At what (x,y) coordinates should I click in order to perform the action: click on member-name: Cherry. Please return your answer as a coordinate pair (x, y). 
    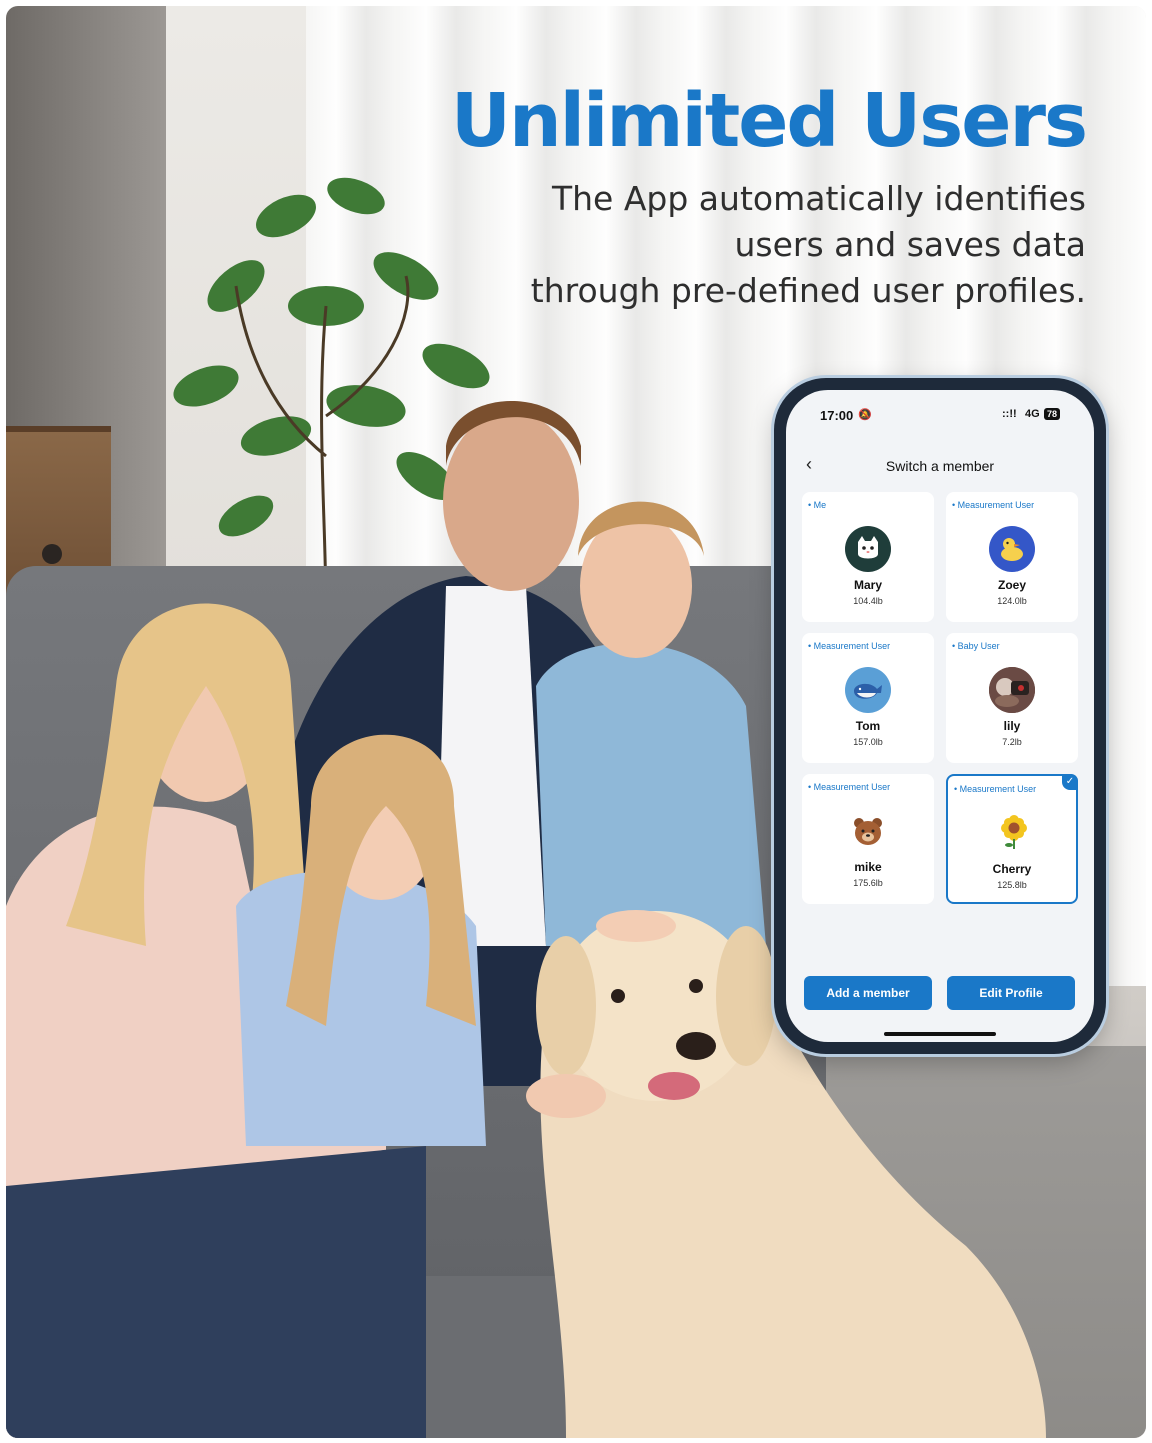
    Looking at the image, I should click on (1012, 869).